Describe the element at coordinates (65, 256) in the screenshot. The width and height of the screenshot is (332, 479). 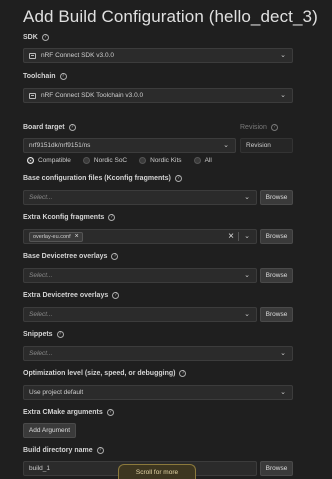
I see `base-dt-label-text: Base Devicetree overlays` at that location.